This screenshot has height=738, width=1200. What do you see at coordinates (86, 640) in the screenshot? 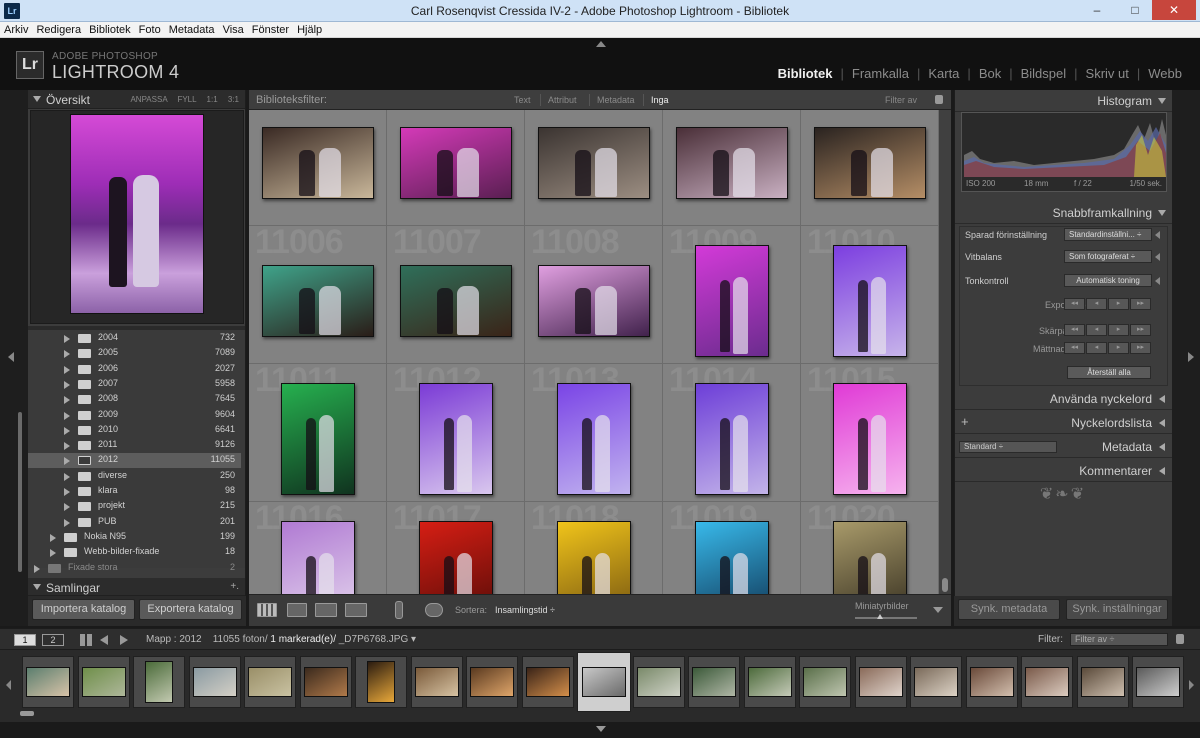
I see `grid-shortcut-icon` at bounding box center [86, 640].